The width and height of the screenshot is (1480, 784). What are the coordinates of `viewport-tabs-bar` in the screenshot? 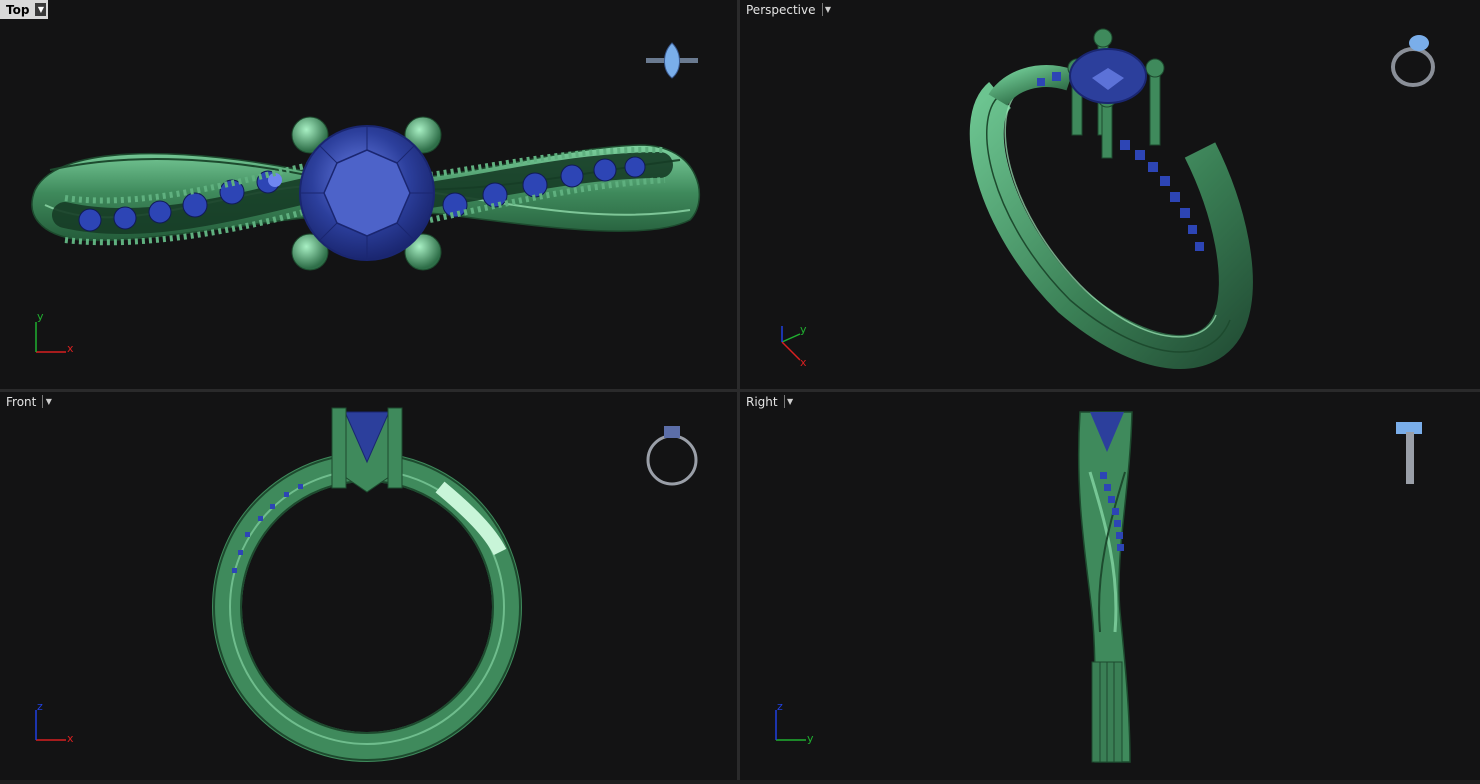 It's located at (740, 782).